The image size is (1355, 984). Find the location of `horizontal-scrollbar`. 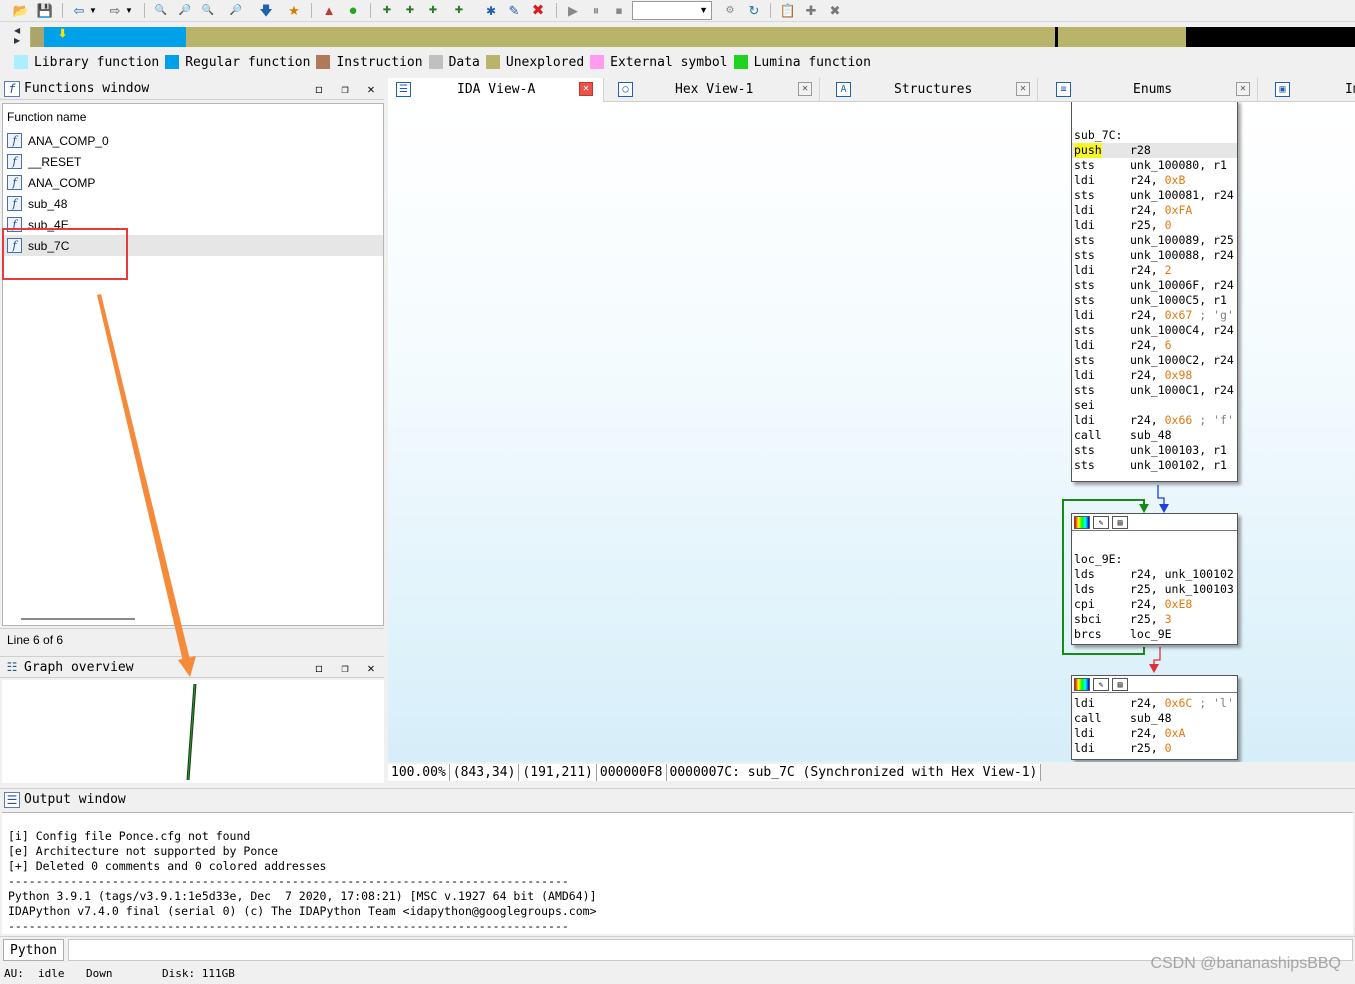

horizontal-scrollbar is located at coordinates (78, 619).